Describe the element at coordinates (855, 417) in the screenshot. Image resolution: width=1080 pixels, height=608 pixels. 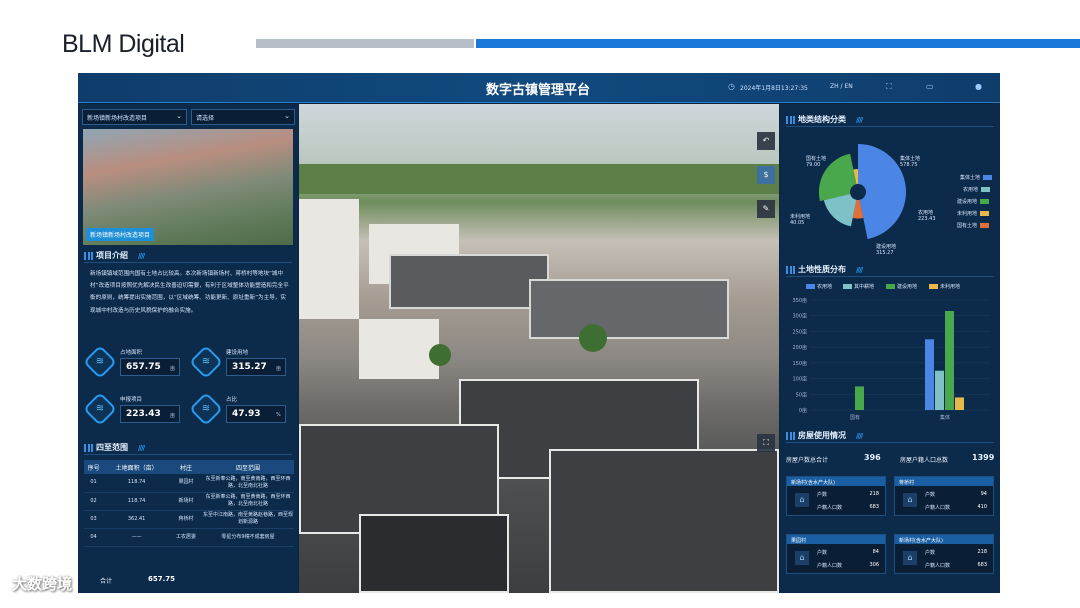
I see `x-tick-label: 国有` at that location.